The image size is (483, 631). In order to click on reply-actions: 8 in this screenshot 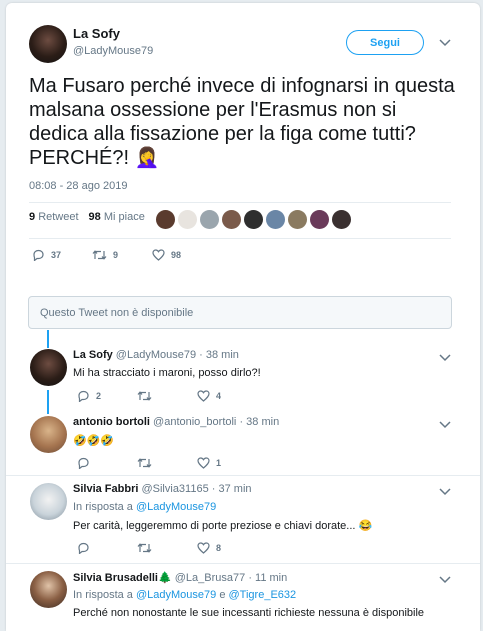, I will do `click(167, 548)`.